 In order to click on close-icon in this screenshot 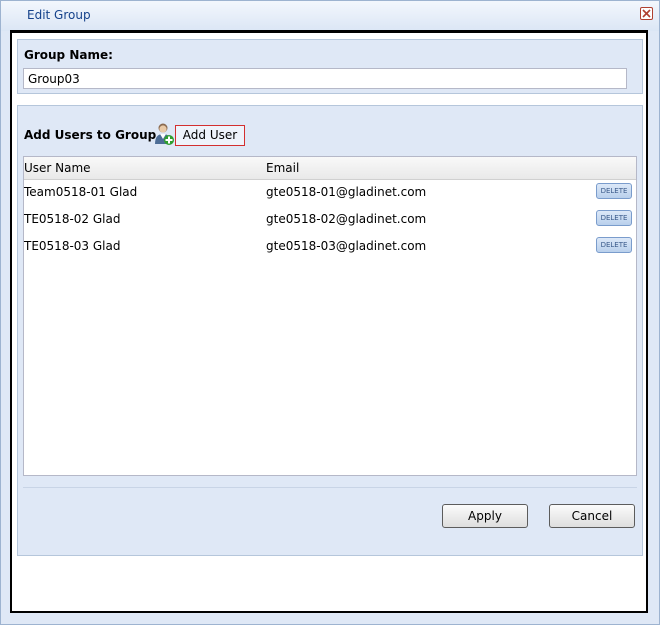, I will do `click(646, 13)`.